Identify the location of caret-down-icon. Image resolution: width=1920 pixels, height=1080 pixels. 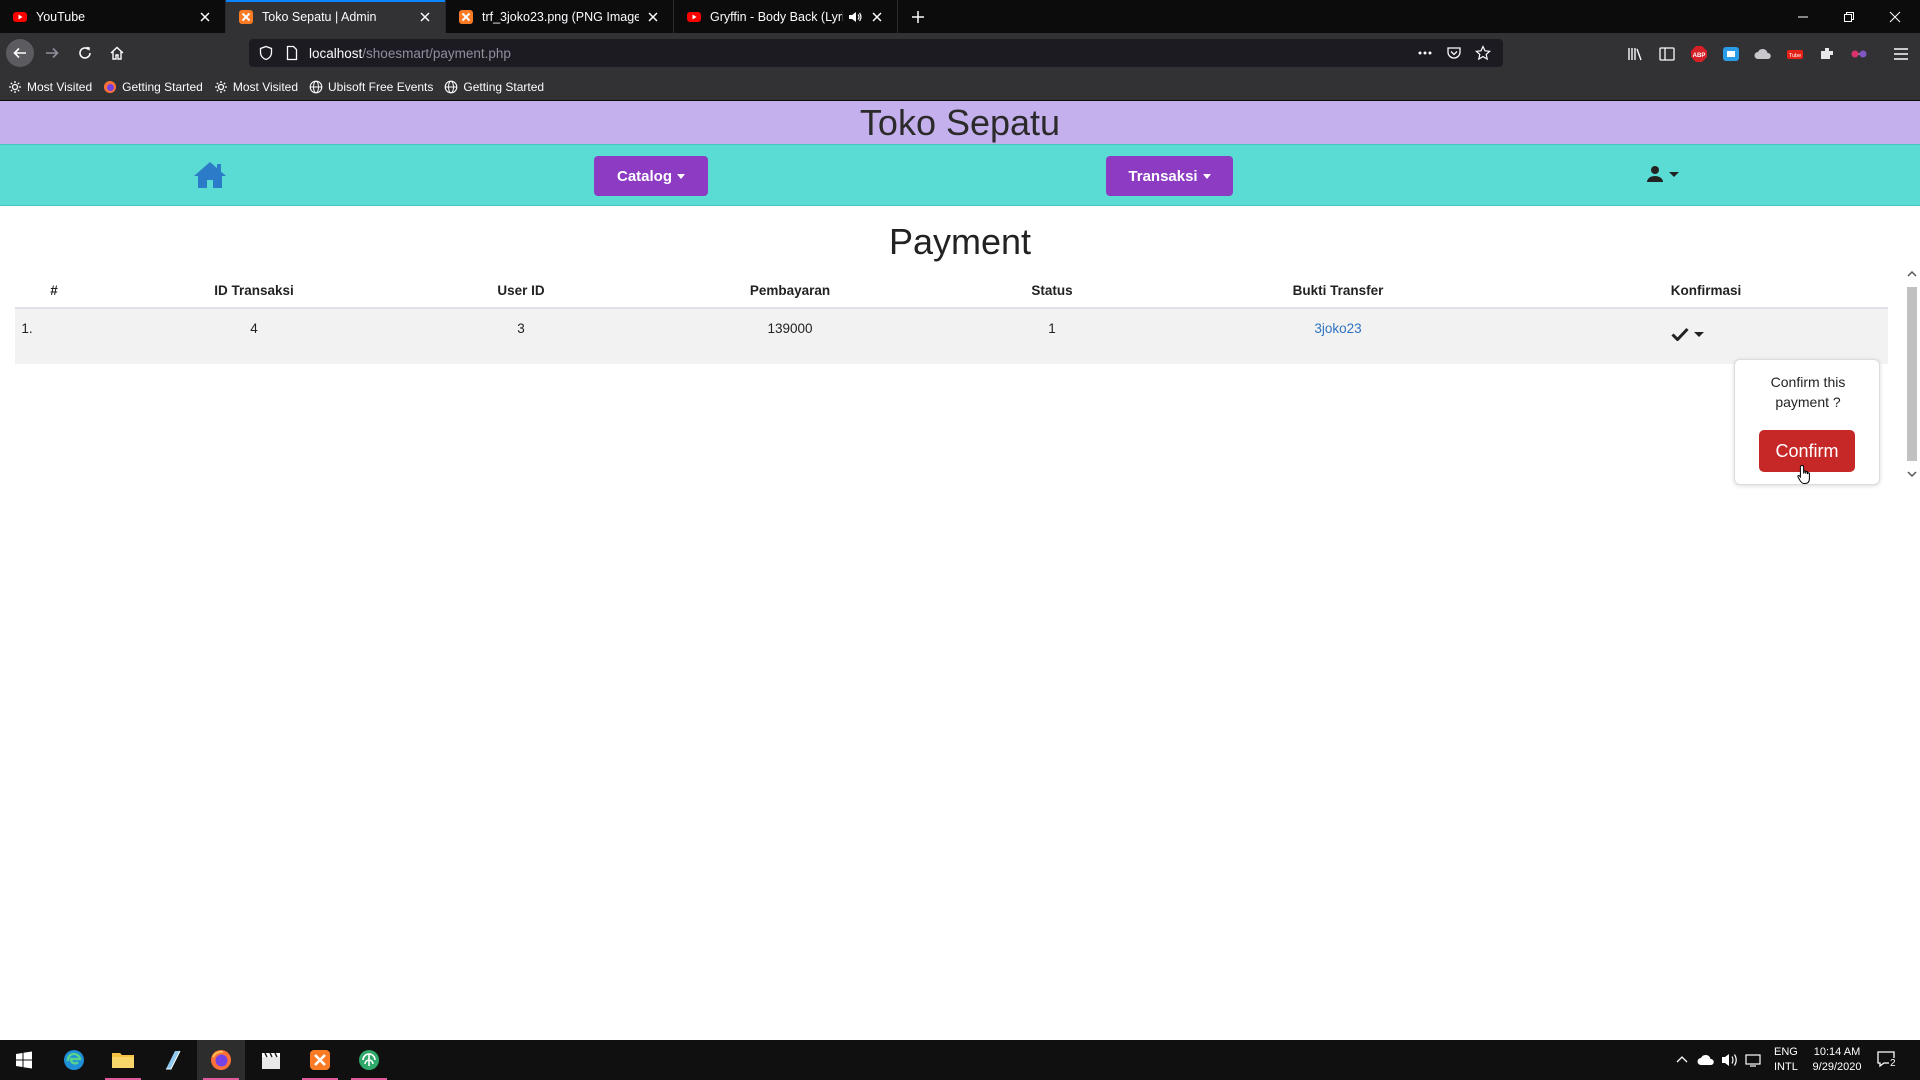
(681, 176).